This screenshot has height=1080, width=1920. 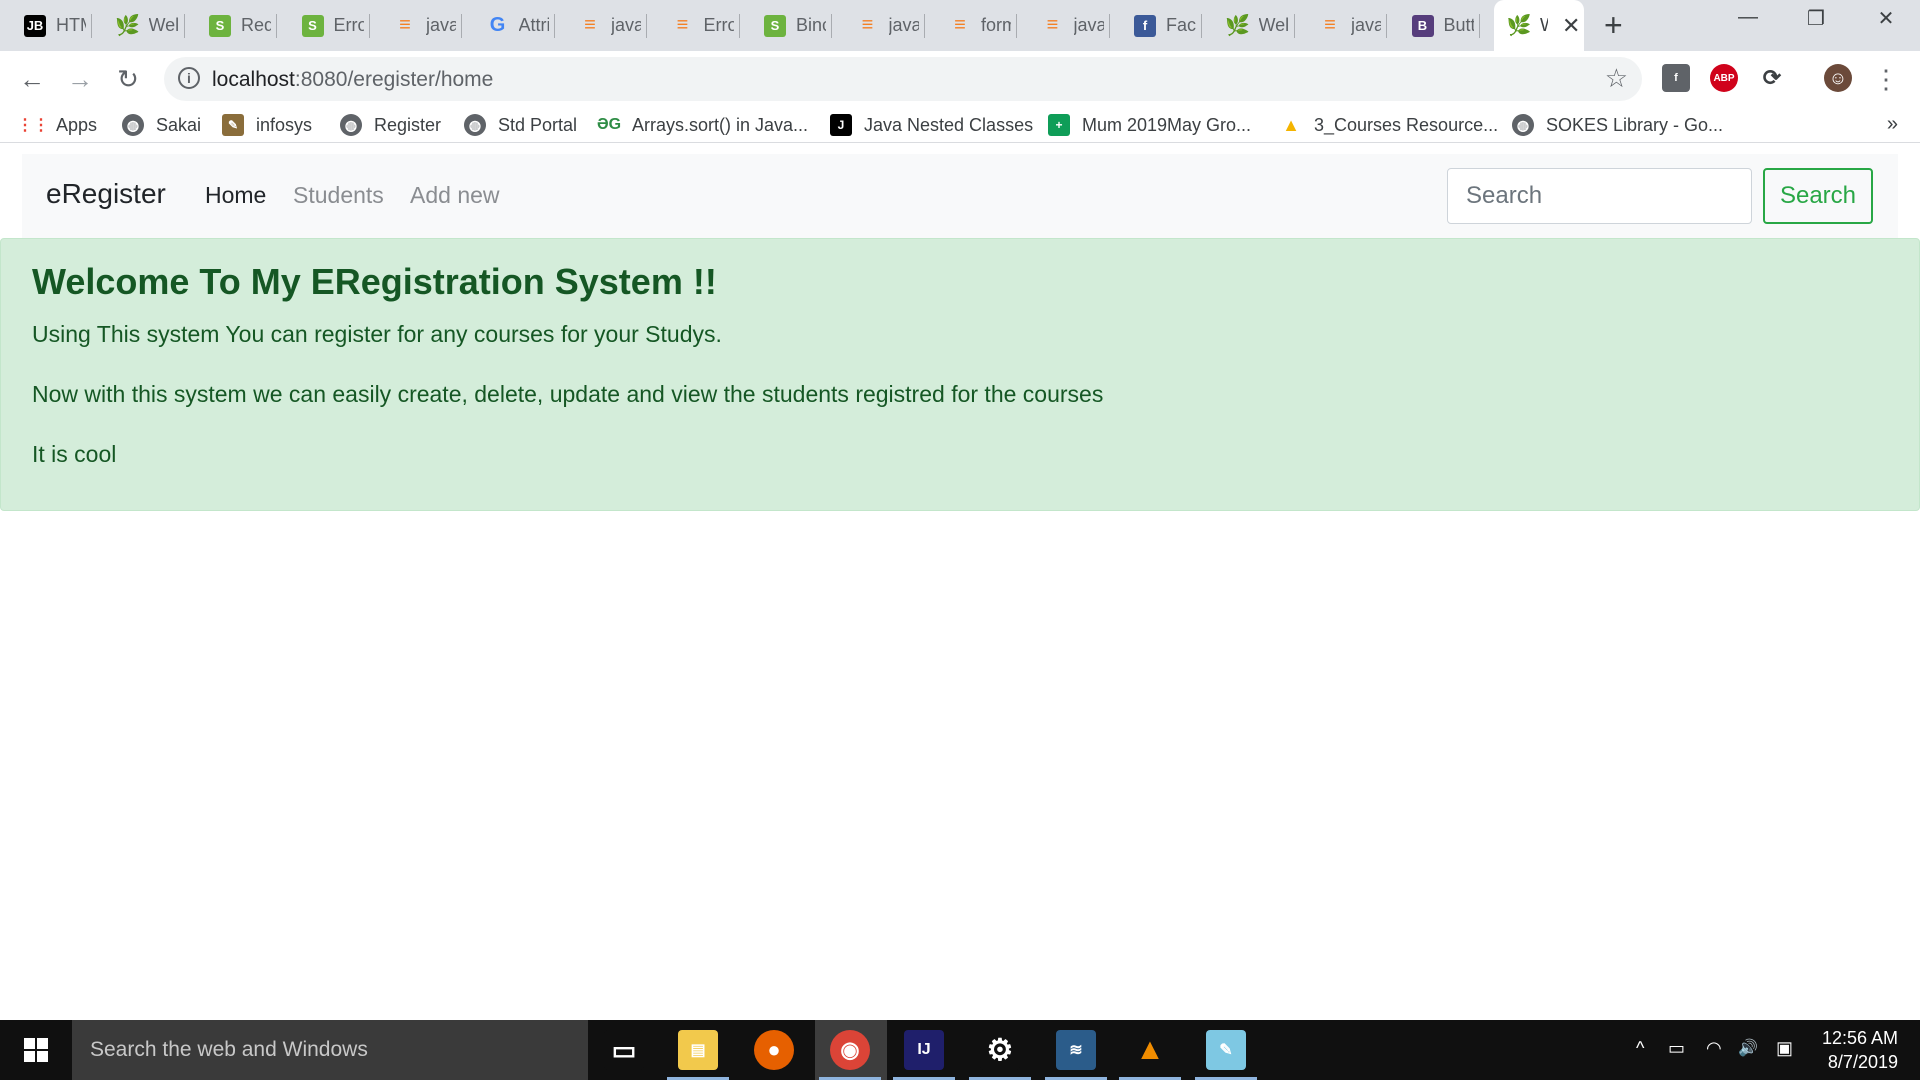 I want to click on tab-title: HTML, so click(x=71, y=25).